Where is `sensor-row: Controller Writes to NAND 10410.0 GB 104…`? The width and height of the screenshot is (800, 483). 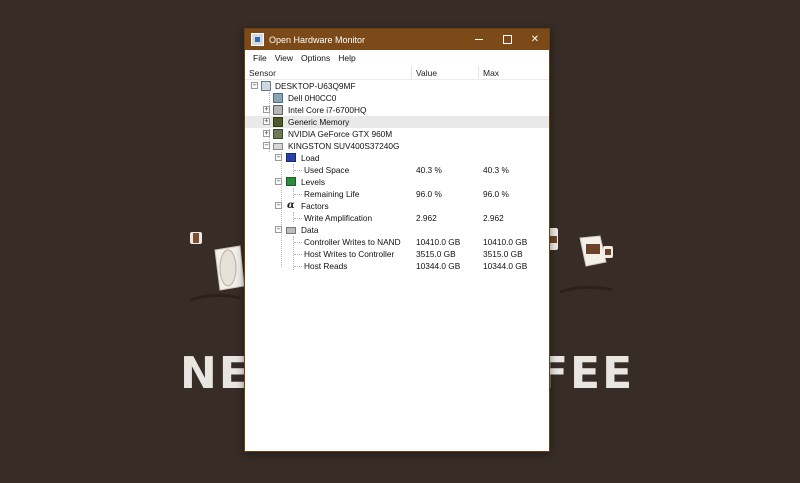 sensor-row: Controller Writes to NAND 10410.0 GB 104… is located at coordinates (397, 242).